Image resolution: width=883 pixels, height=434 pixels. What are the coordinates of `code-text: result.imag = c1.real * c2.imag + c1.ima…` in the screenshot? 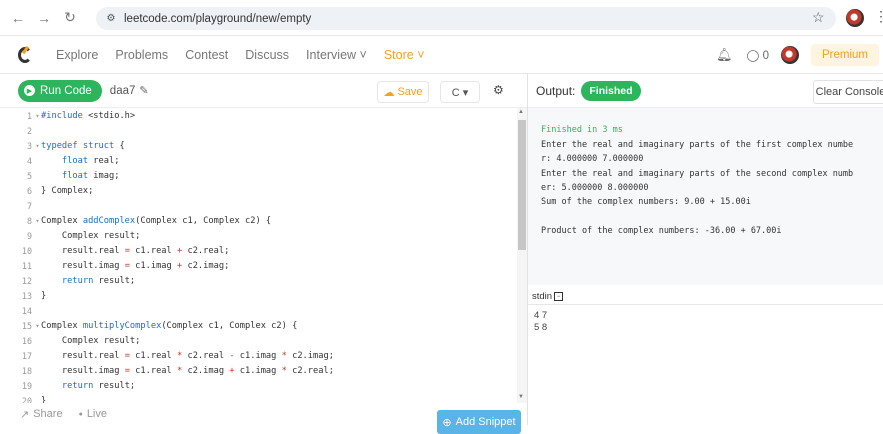 It's located at (187, 370).